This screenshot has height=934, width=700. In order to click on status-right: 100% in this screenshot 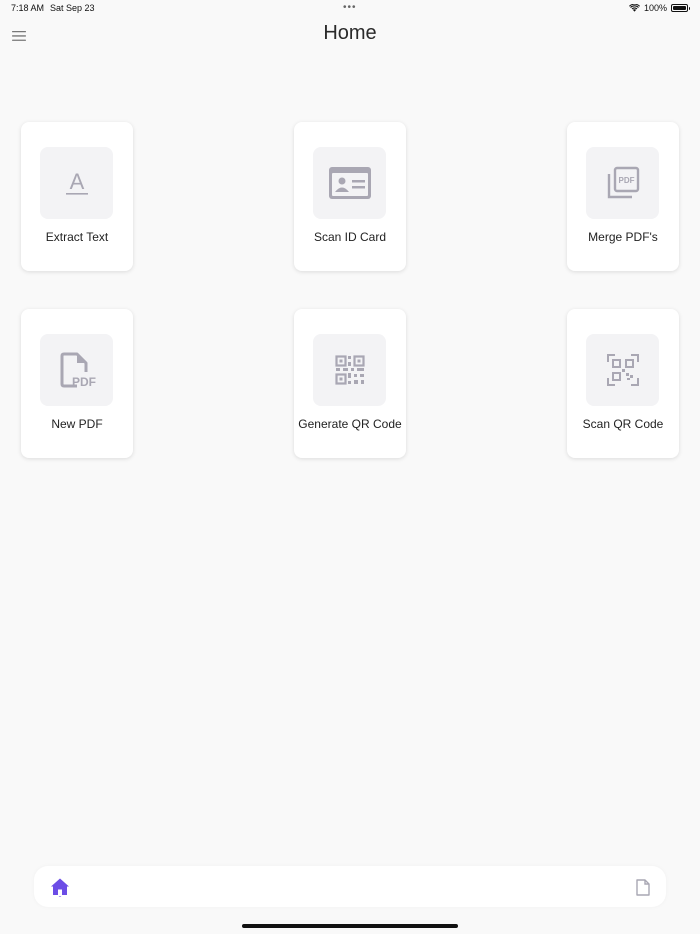, I will do `click(659, 8)`.